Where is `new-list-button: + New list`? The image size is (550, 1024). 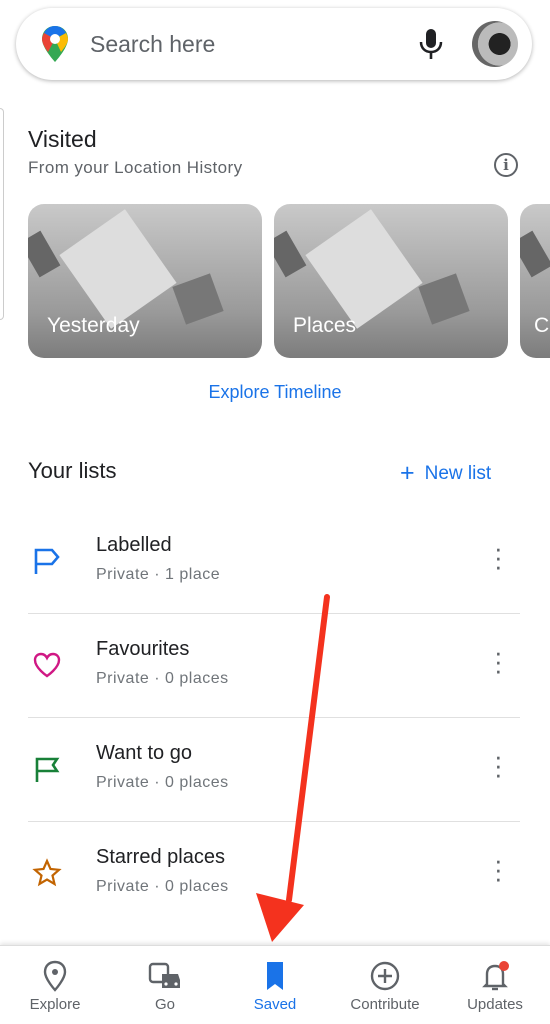 new-list-button: + New list is located at coordinates (445, 473).